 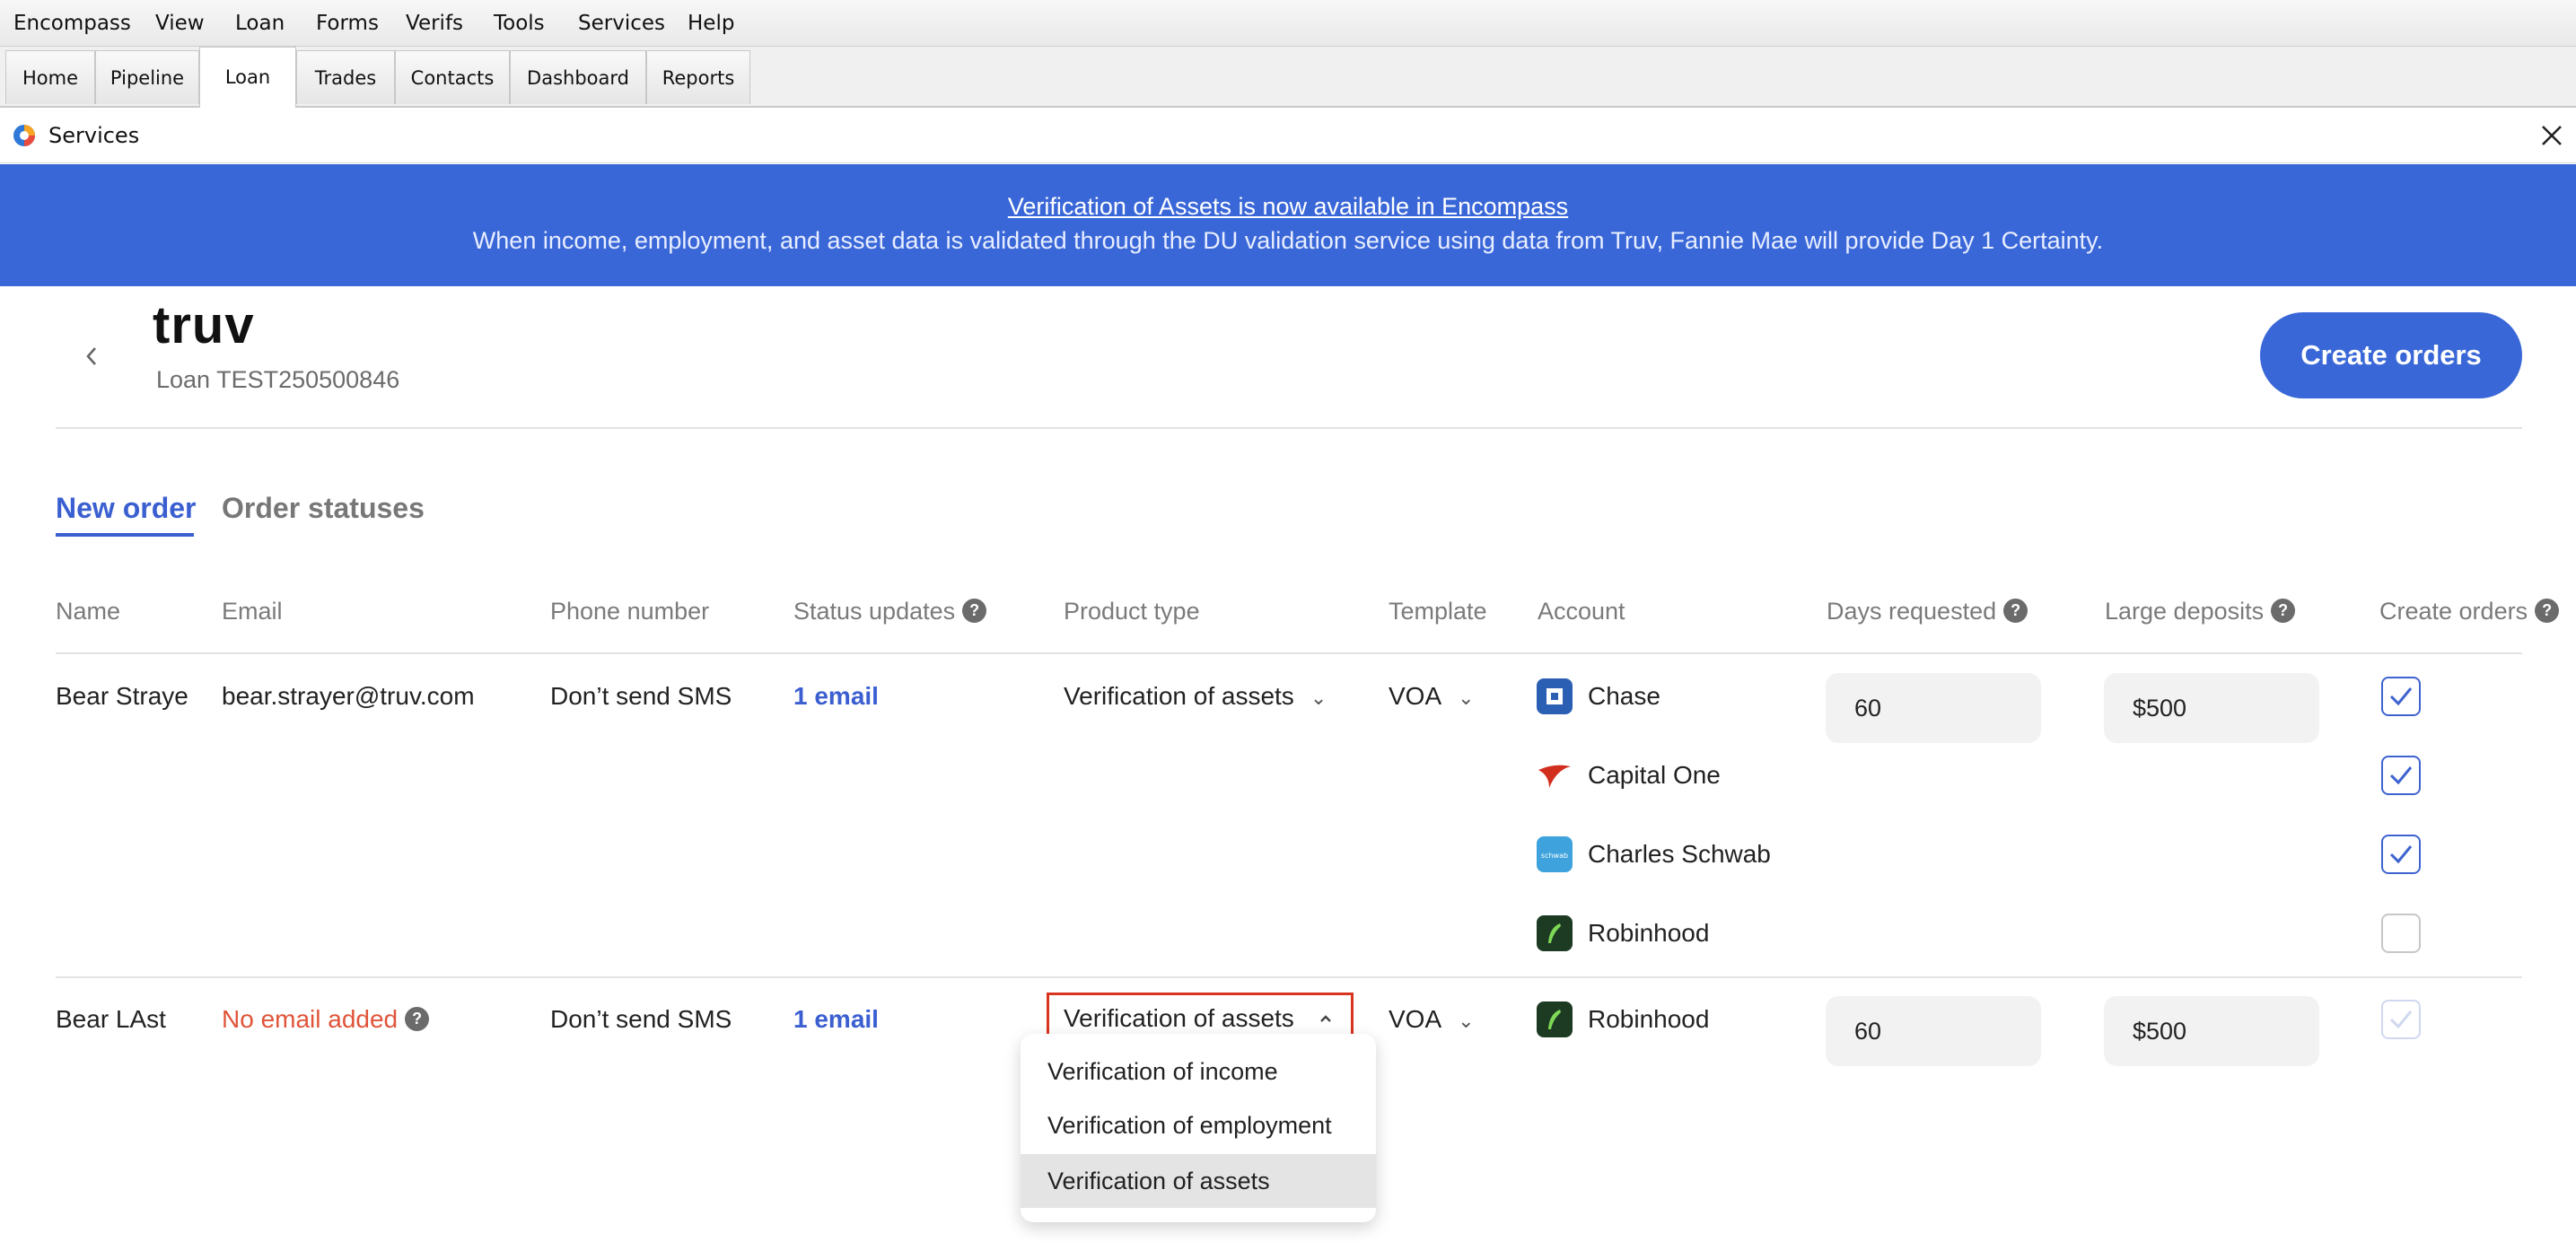 I want to click on col-days-requested: Days requested?, so click(x=1927, y=611).